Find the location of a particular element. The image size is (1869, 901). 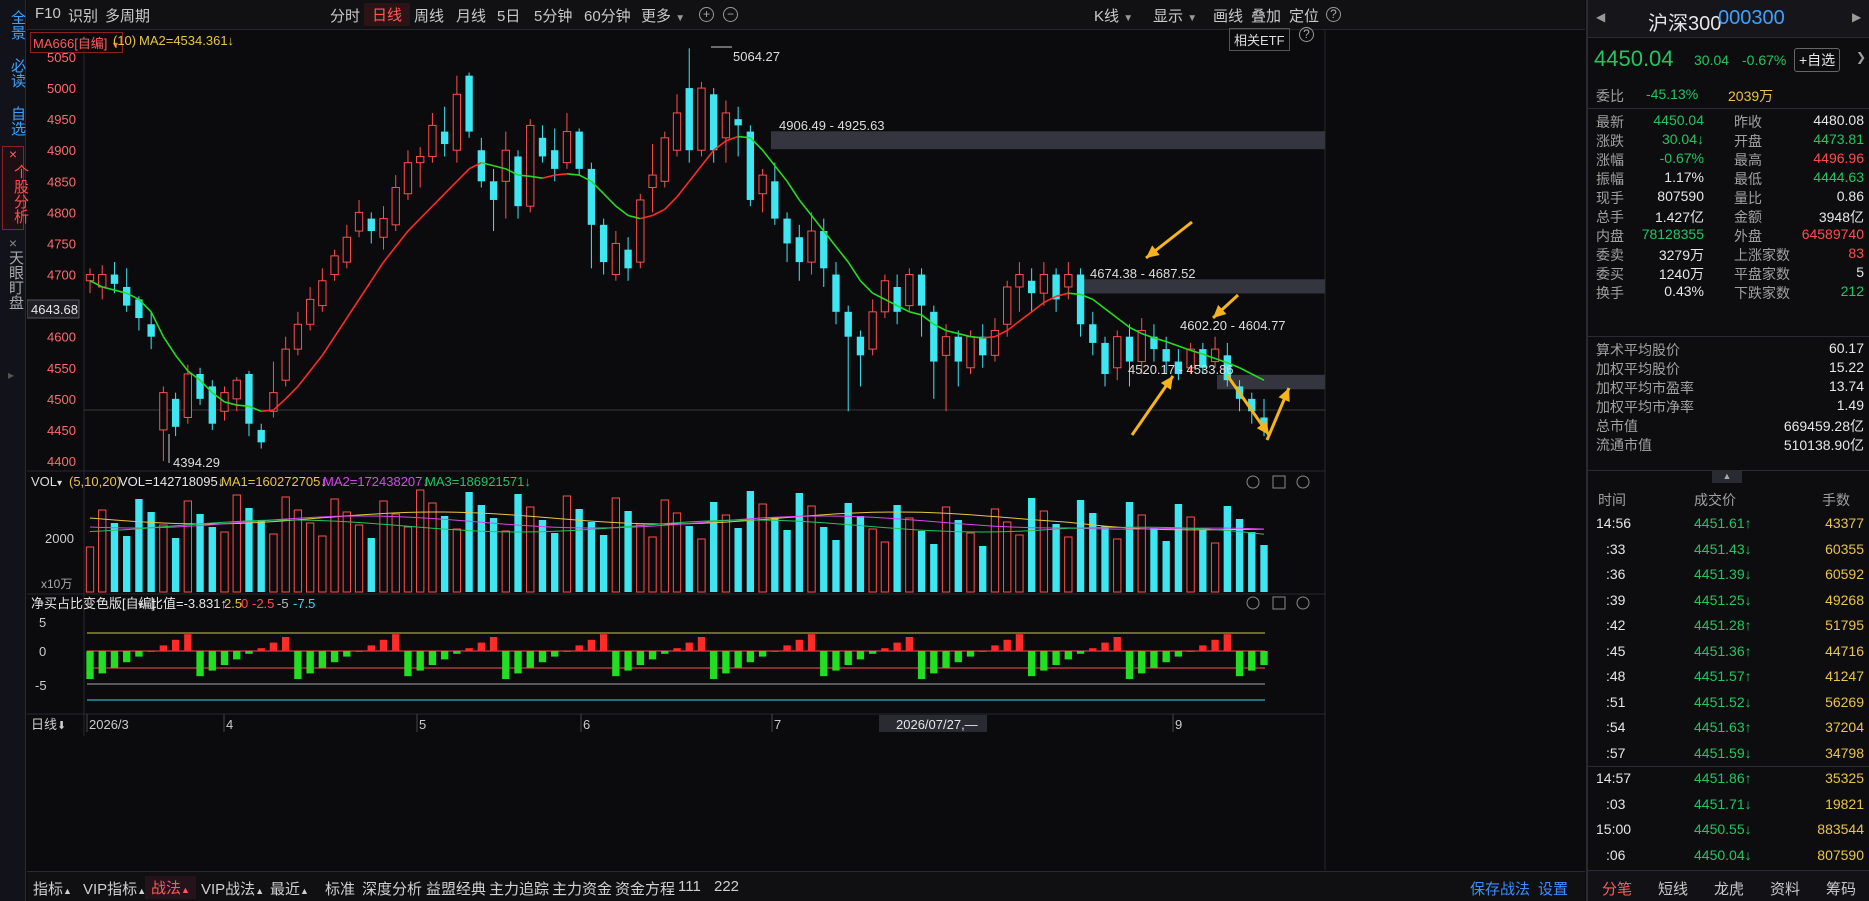

locate-button: 定位 is located at coordinates (1304, 15).